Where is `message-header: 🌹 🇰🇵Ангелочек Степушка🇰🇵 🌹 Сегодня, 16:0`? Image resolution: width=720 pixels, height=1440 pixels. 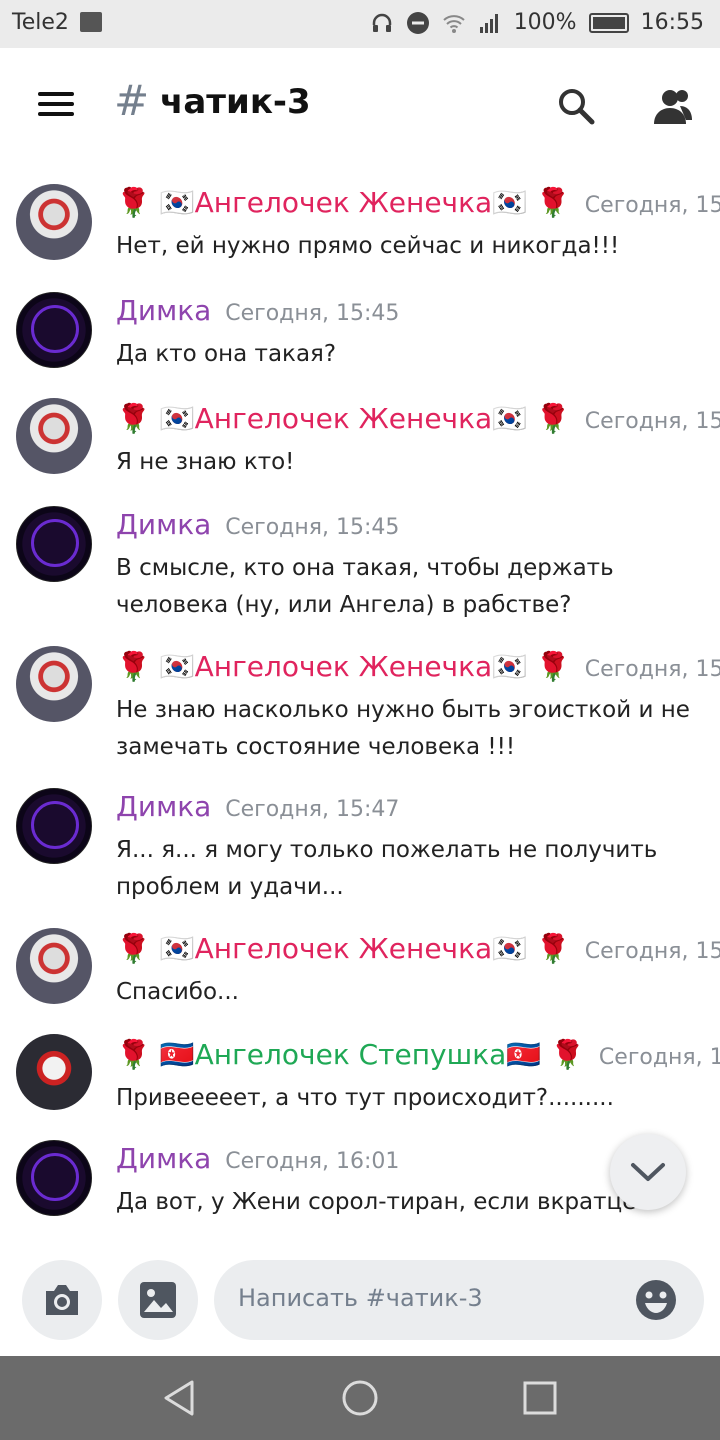 message-header: 🌹 🇰🇵Ангелочек Степушка🇰🇵 🌹 Сегодня, 16:0 is located at coordinates (418, 1058).